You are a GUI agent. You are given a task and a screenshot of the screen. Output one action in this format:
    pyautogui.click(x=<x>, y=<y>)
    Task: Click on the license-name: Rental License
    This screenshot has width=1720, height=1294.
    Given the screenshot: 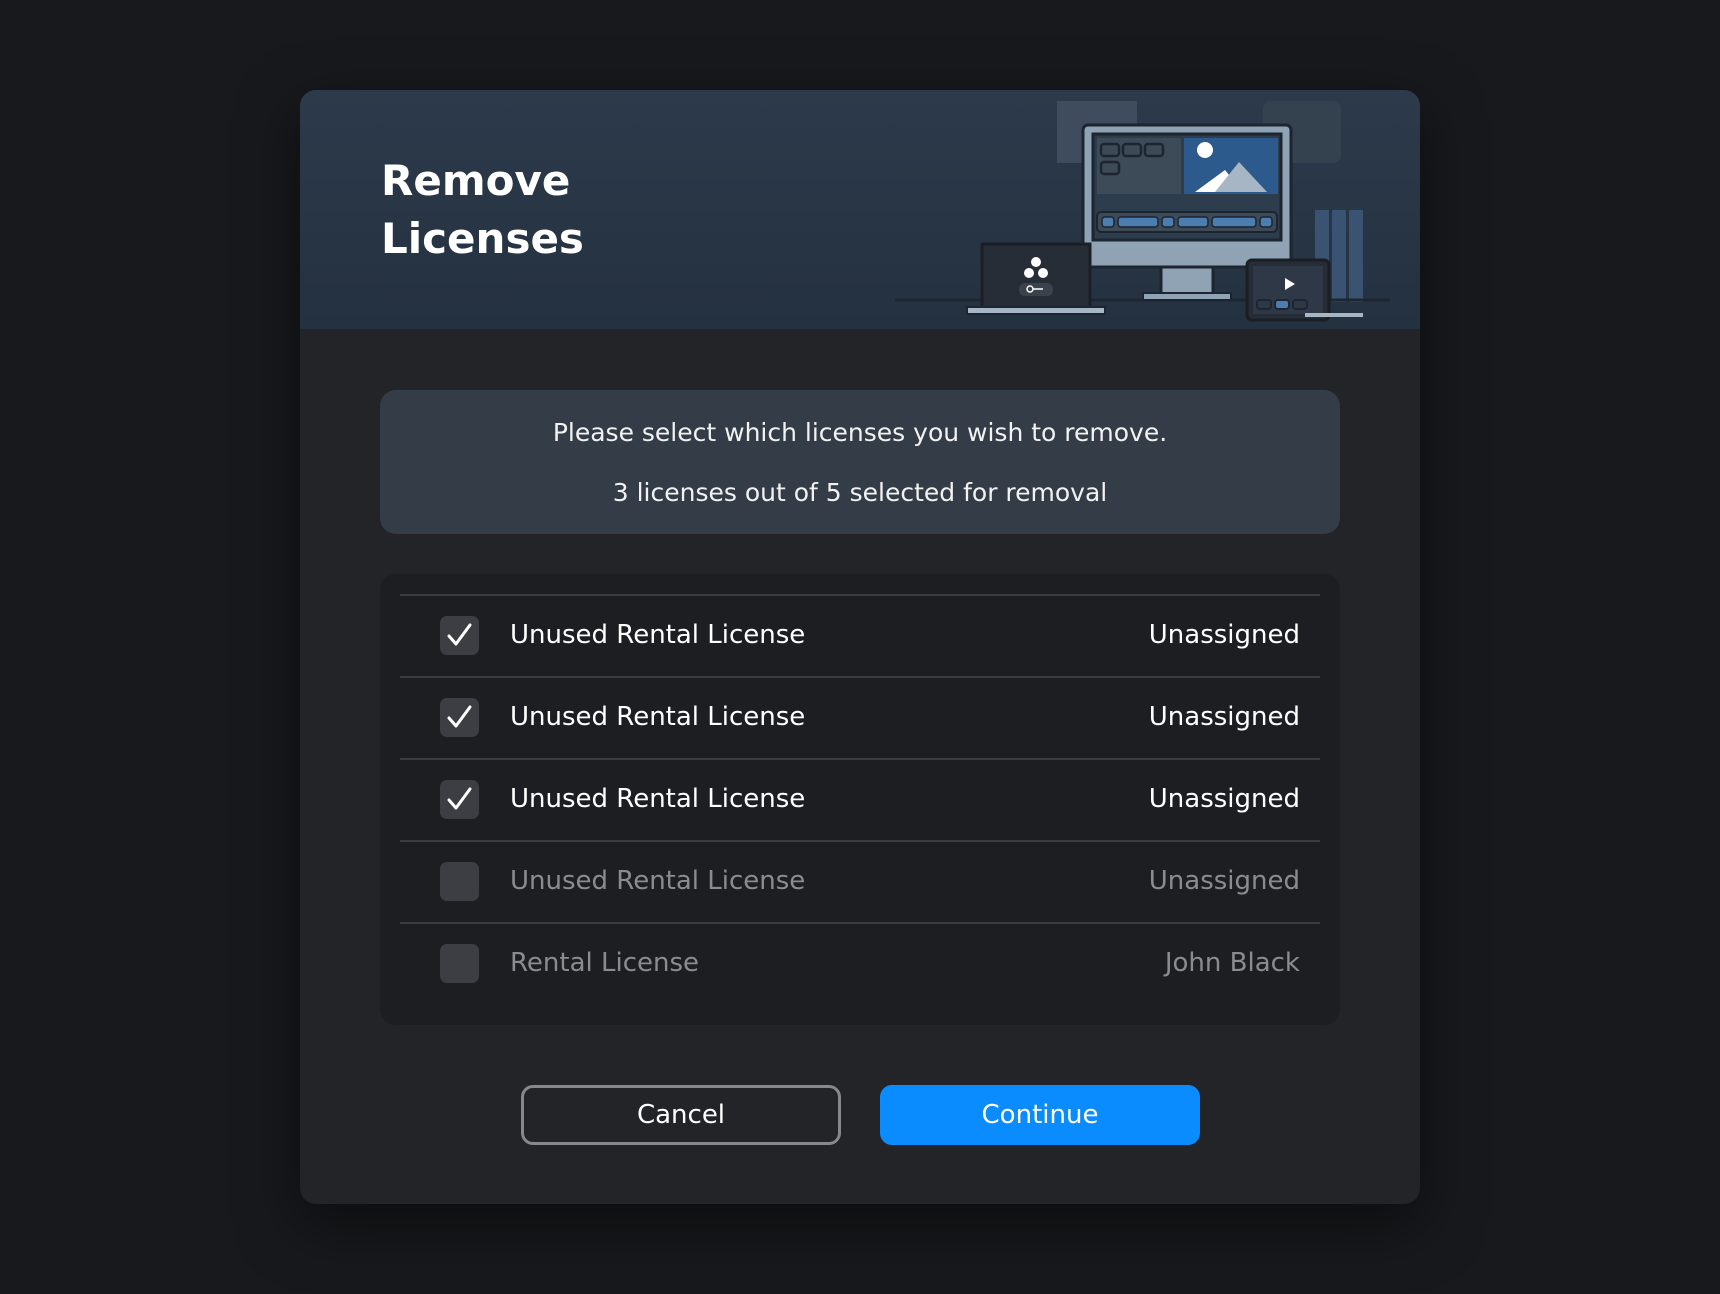 What is the action you would take?
    pyautogui.click(x=605, y=963)
    